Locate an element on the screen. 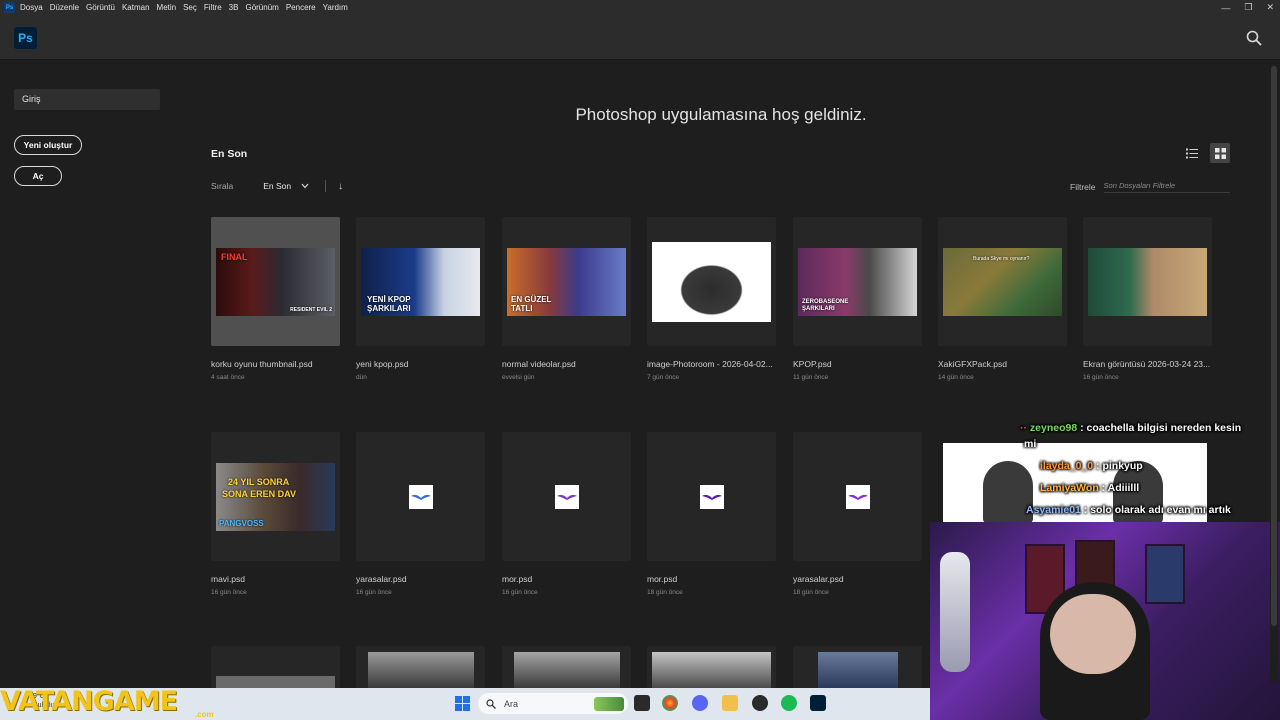 The width and height of the screenshot is (1280, 720). menu-3b: 3B is located at coordinates (234, 7).